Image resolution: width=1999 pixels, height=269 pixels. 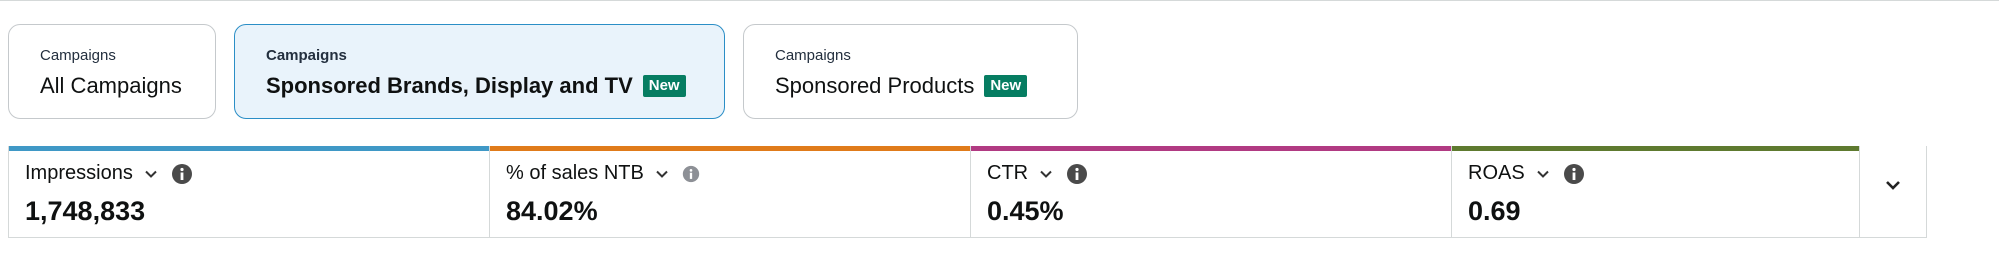 I want to click on tab-title: All Campaigns, so click(x=111, y=86).